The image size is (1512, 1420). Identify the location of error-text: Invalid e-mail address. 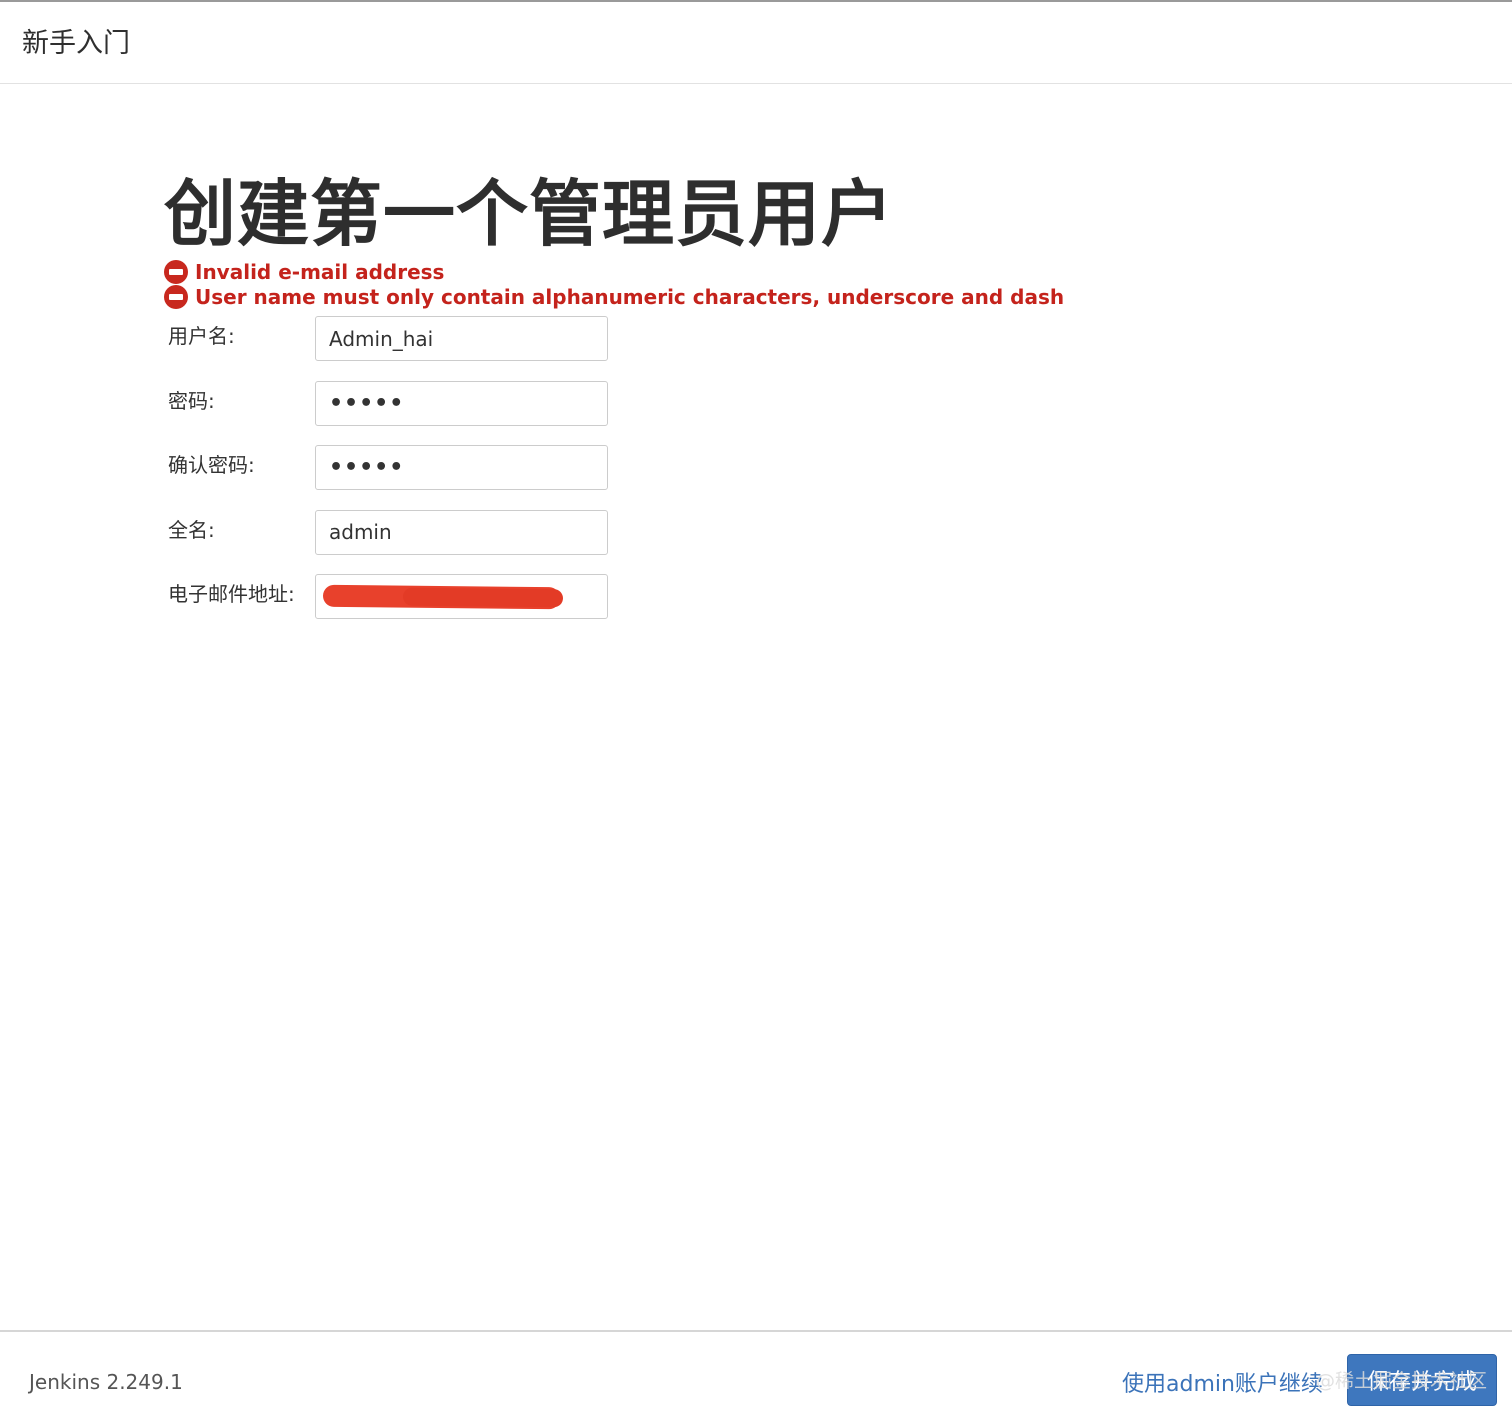
(320, 271).